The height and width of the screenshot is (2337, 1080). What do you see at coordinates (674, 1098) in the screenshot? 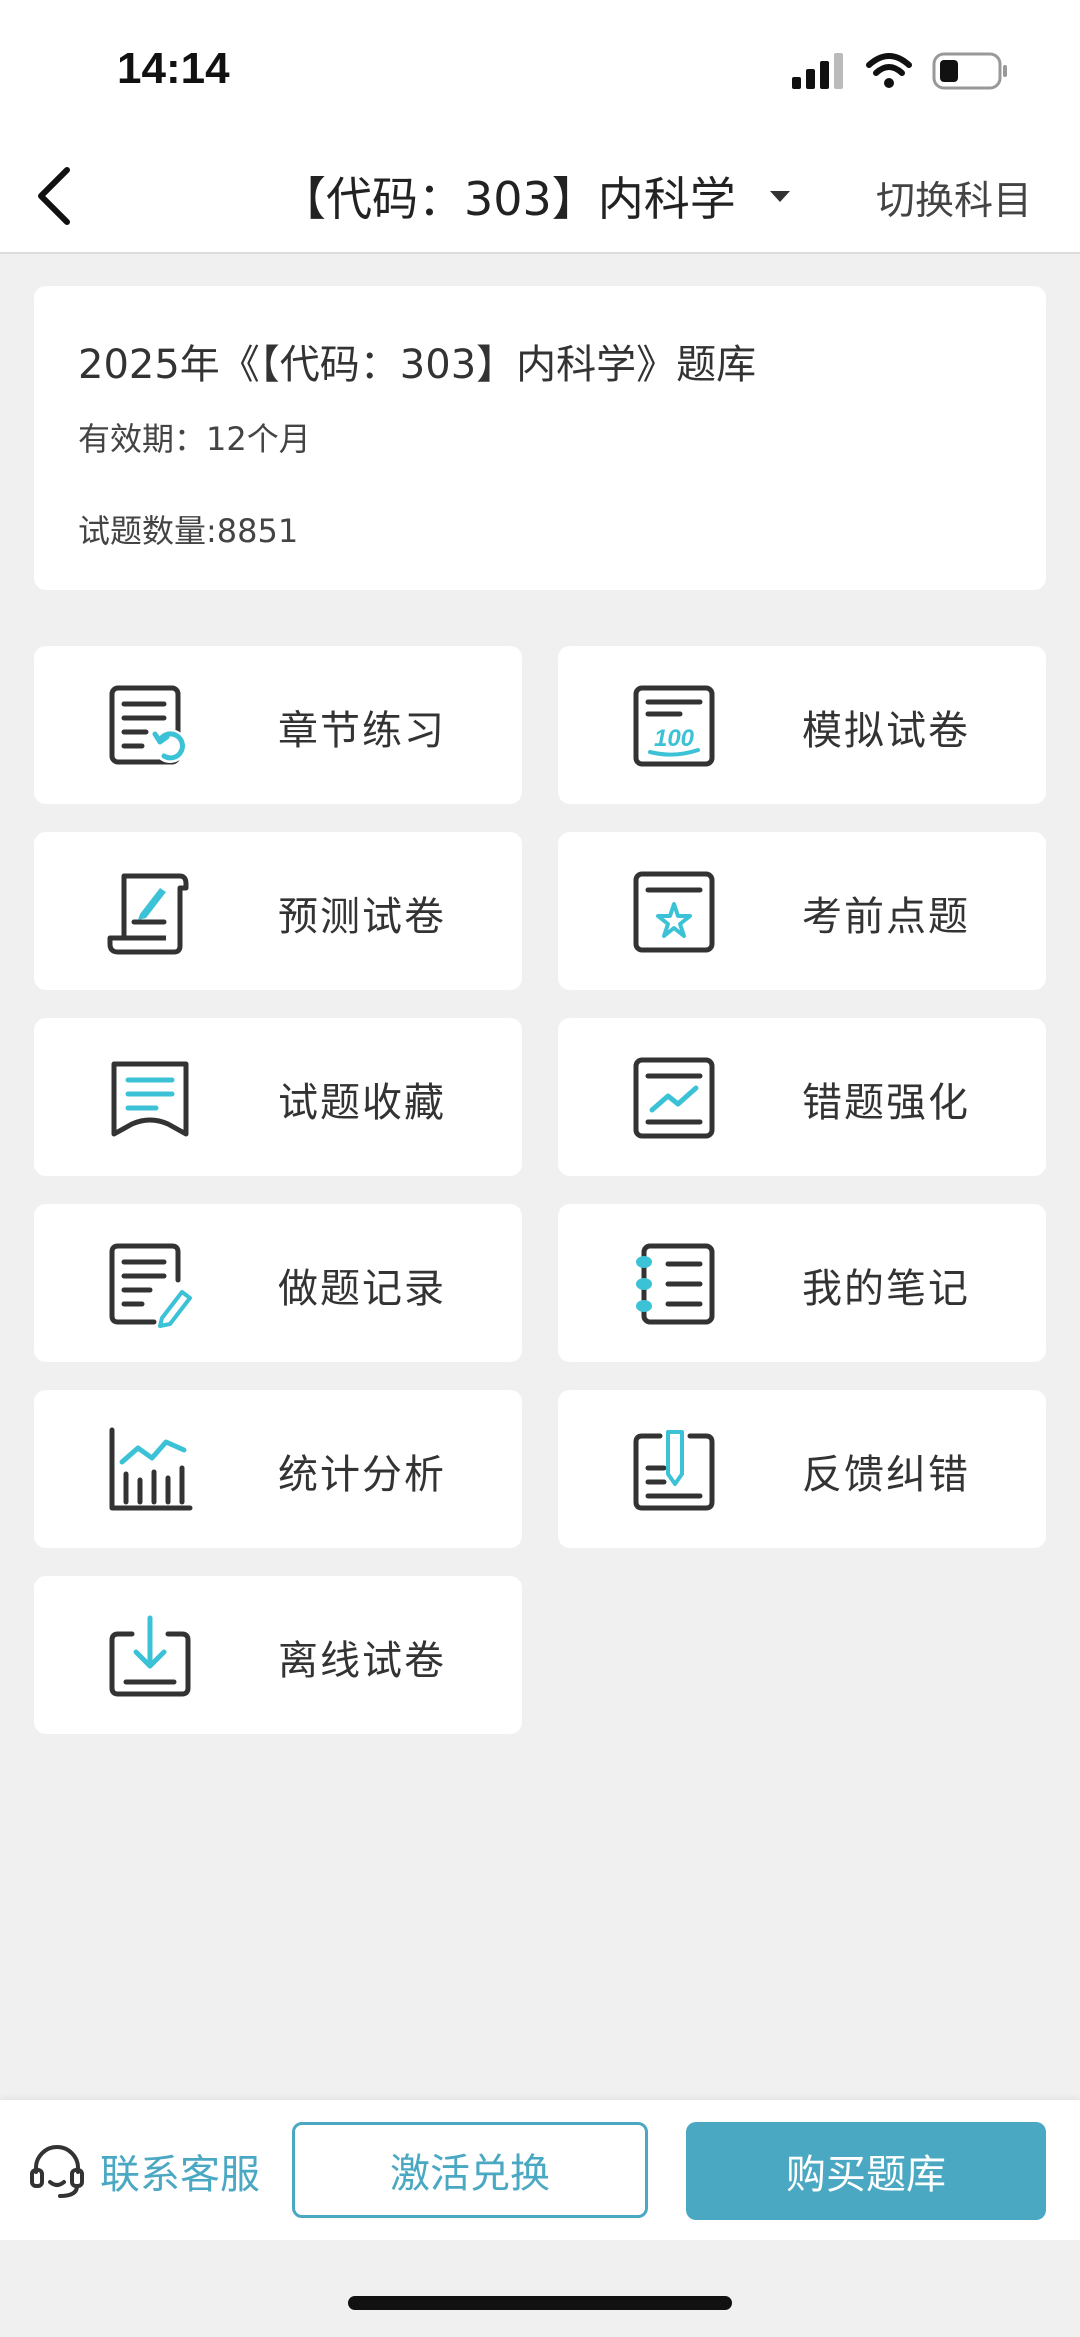
I see `wrong-question-icon` at bounding box center [674, 1098].